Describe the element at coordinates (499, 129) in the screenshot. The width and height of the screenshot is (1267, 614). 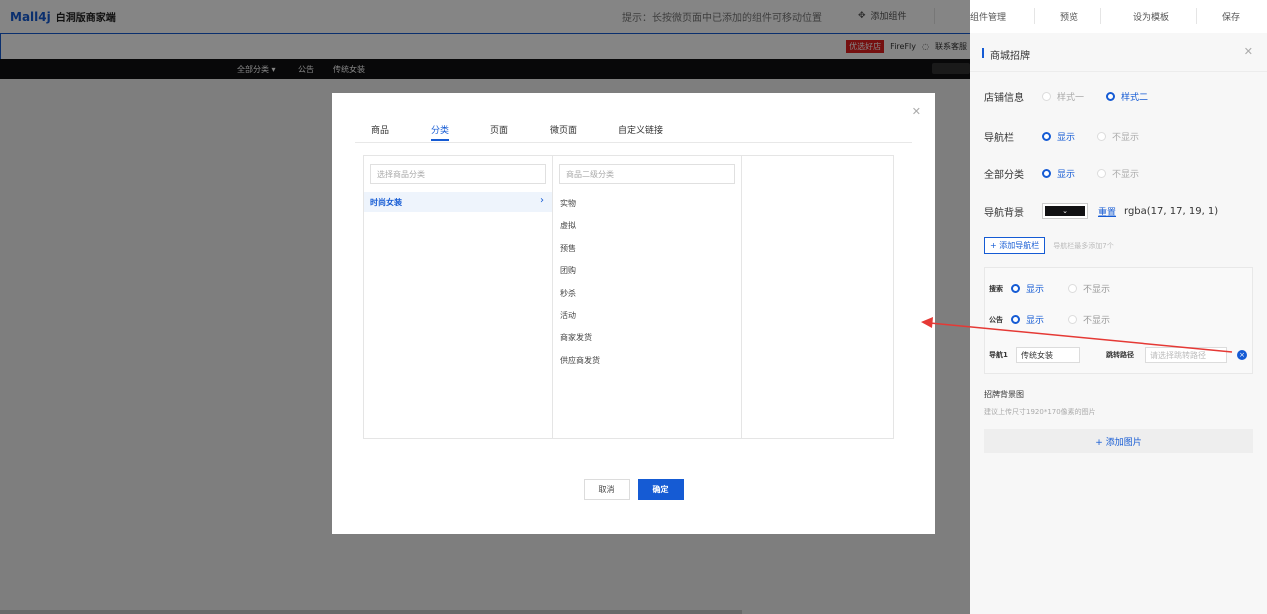
I see `tab-page: 页面` at that location.